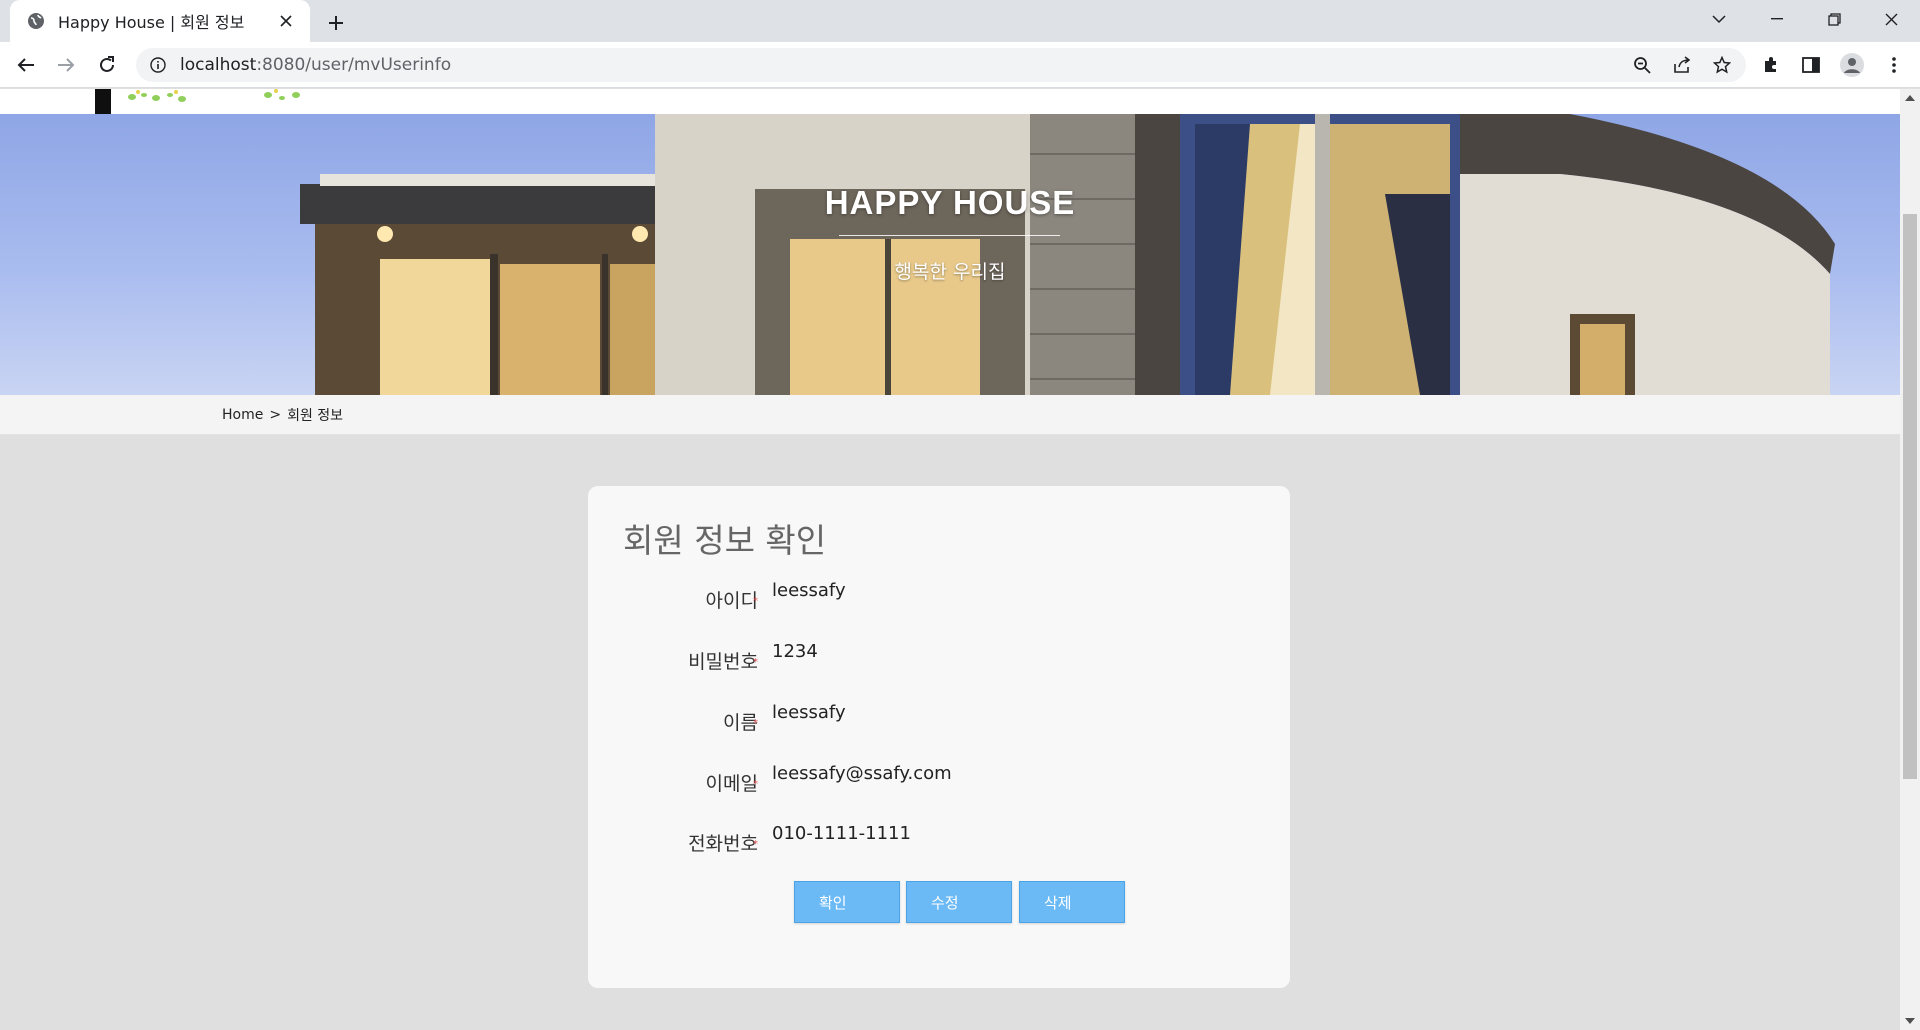 The height and width of the screenshot is (1030, 1920). Describe the element at coordinates (939, 659) in the screenshot. I see `field-row-password: 비밀번호 * 1234` at that location.